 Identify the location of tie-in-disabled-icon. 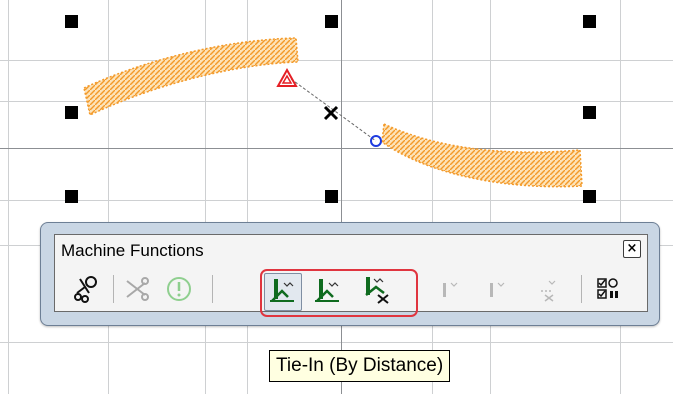
(450, 289).